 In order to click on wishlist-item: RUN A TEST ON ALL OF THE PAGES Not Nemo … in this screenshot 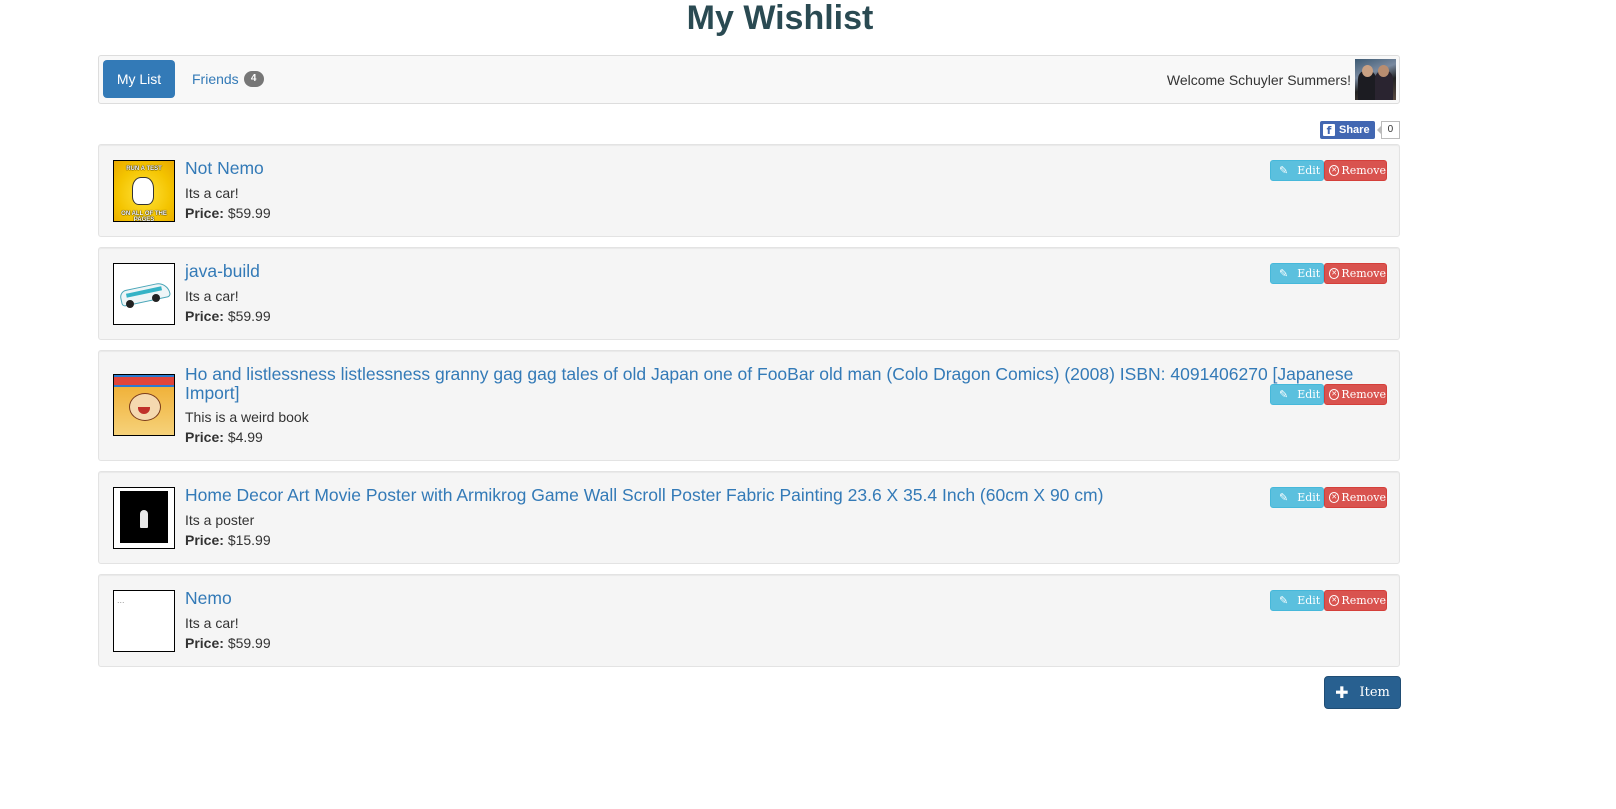, I will do `click(749, 190)`.